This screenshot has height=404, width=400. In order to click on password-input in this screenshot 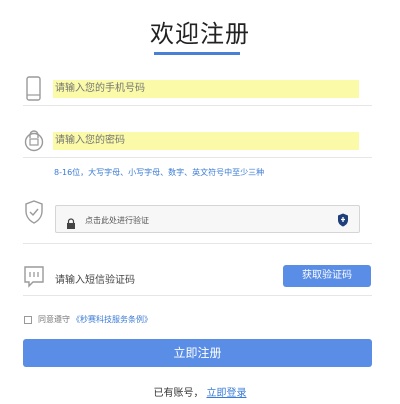, I will do `click(206, 141)`.